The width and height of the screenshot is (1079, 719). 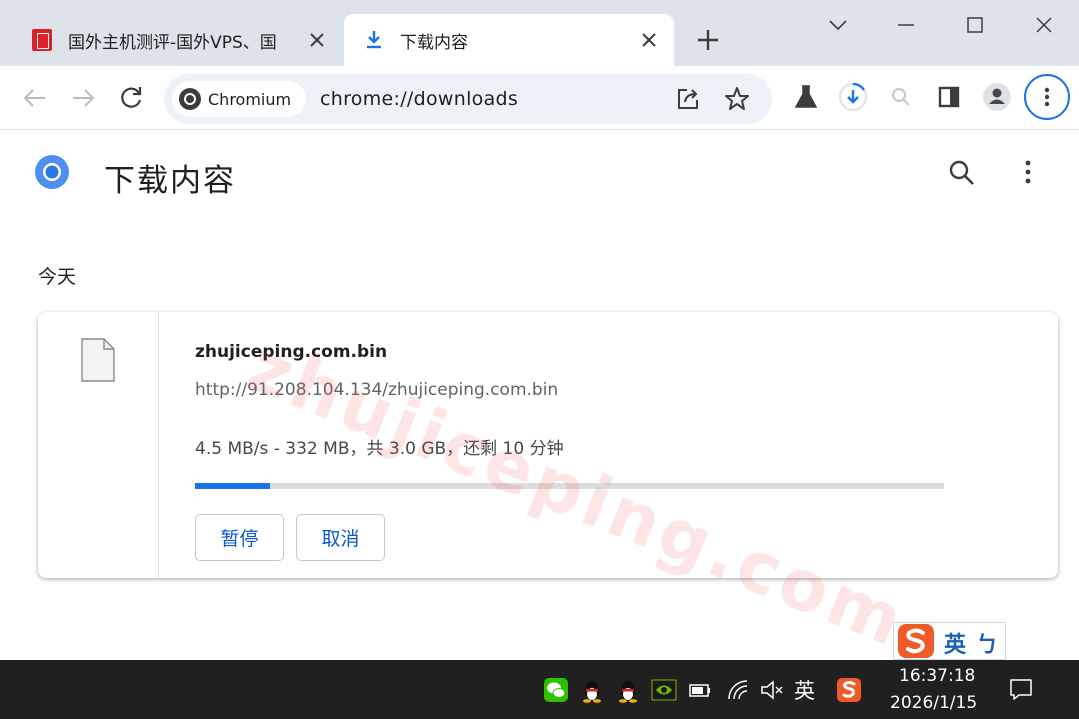 I want to click on nvidia-icon, so click(x=664, y=690).